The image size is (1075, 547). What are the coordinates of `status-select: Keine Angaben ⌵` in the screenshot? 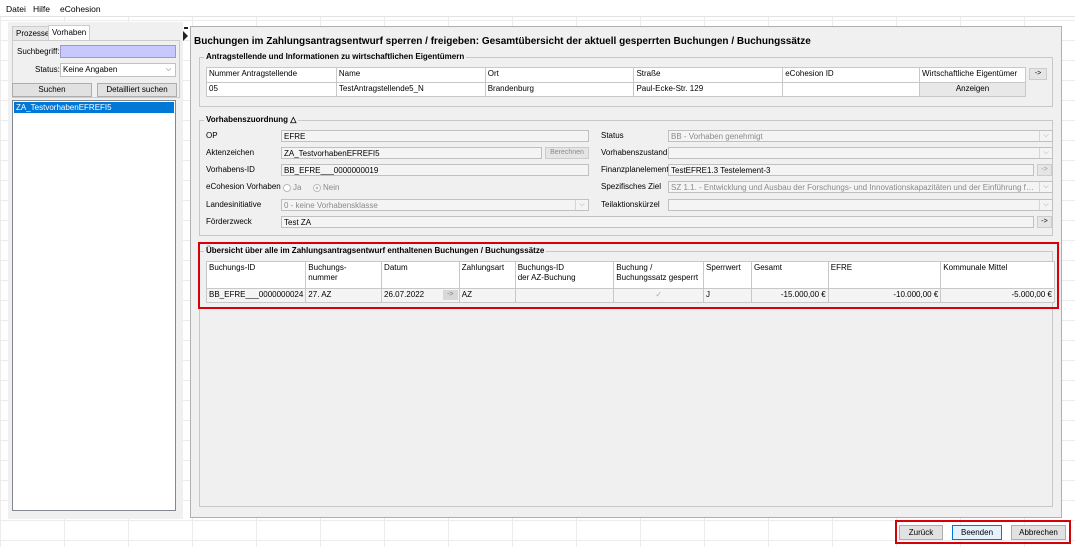 It's located at (118, 70).